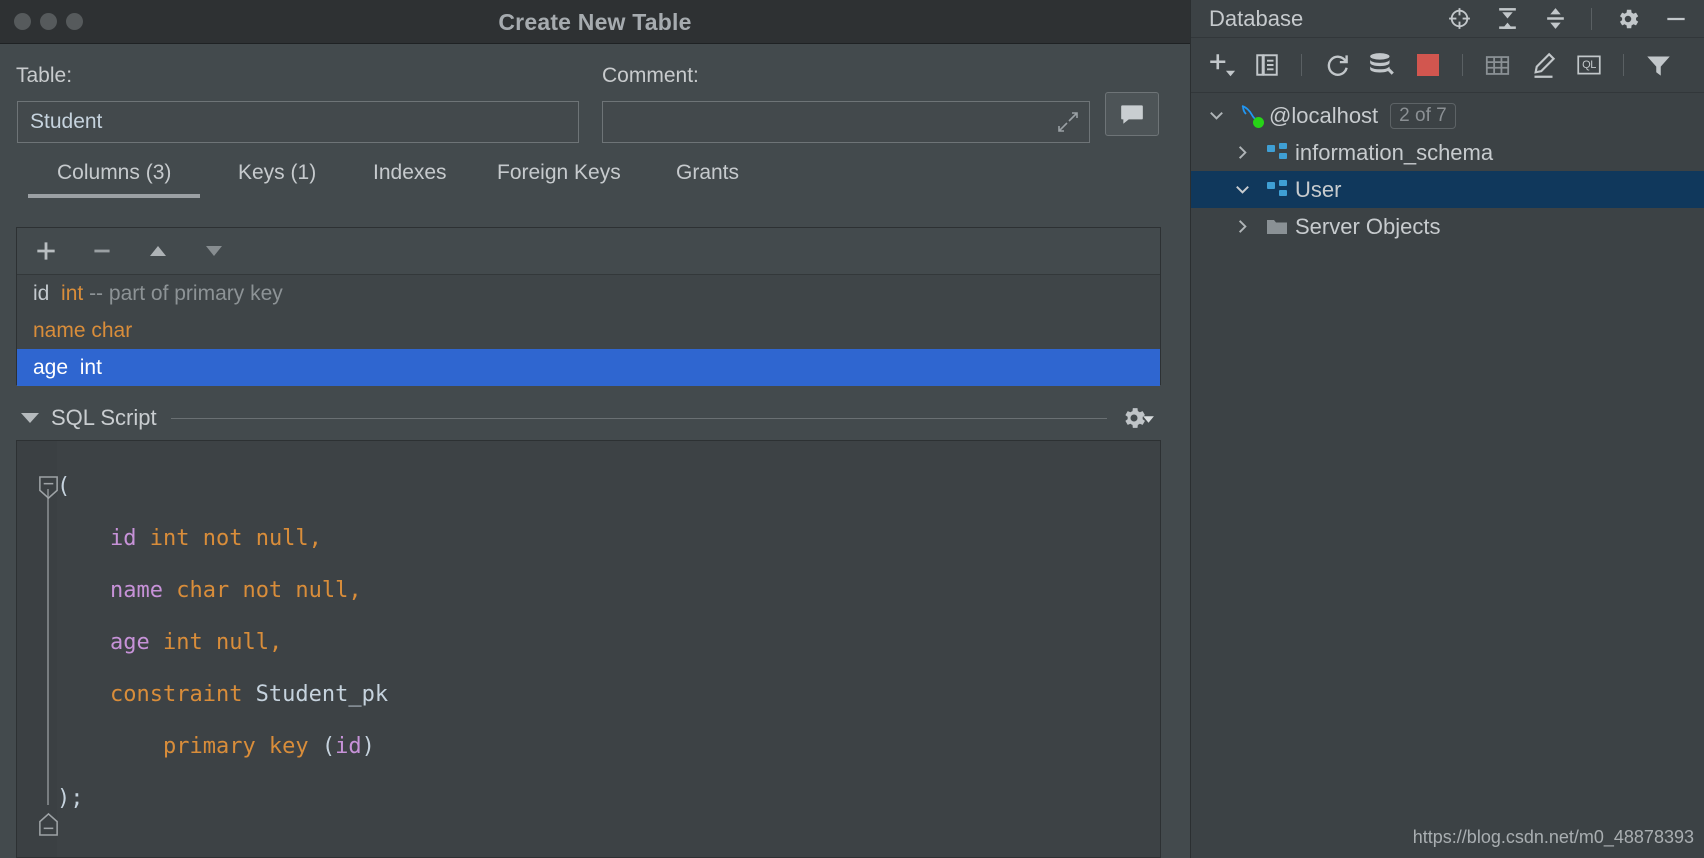  What do you see at coordinates (1256, 18) in the screenshot?
I see `database-panel-title: Database` at bounding box center [1256, 18].